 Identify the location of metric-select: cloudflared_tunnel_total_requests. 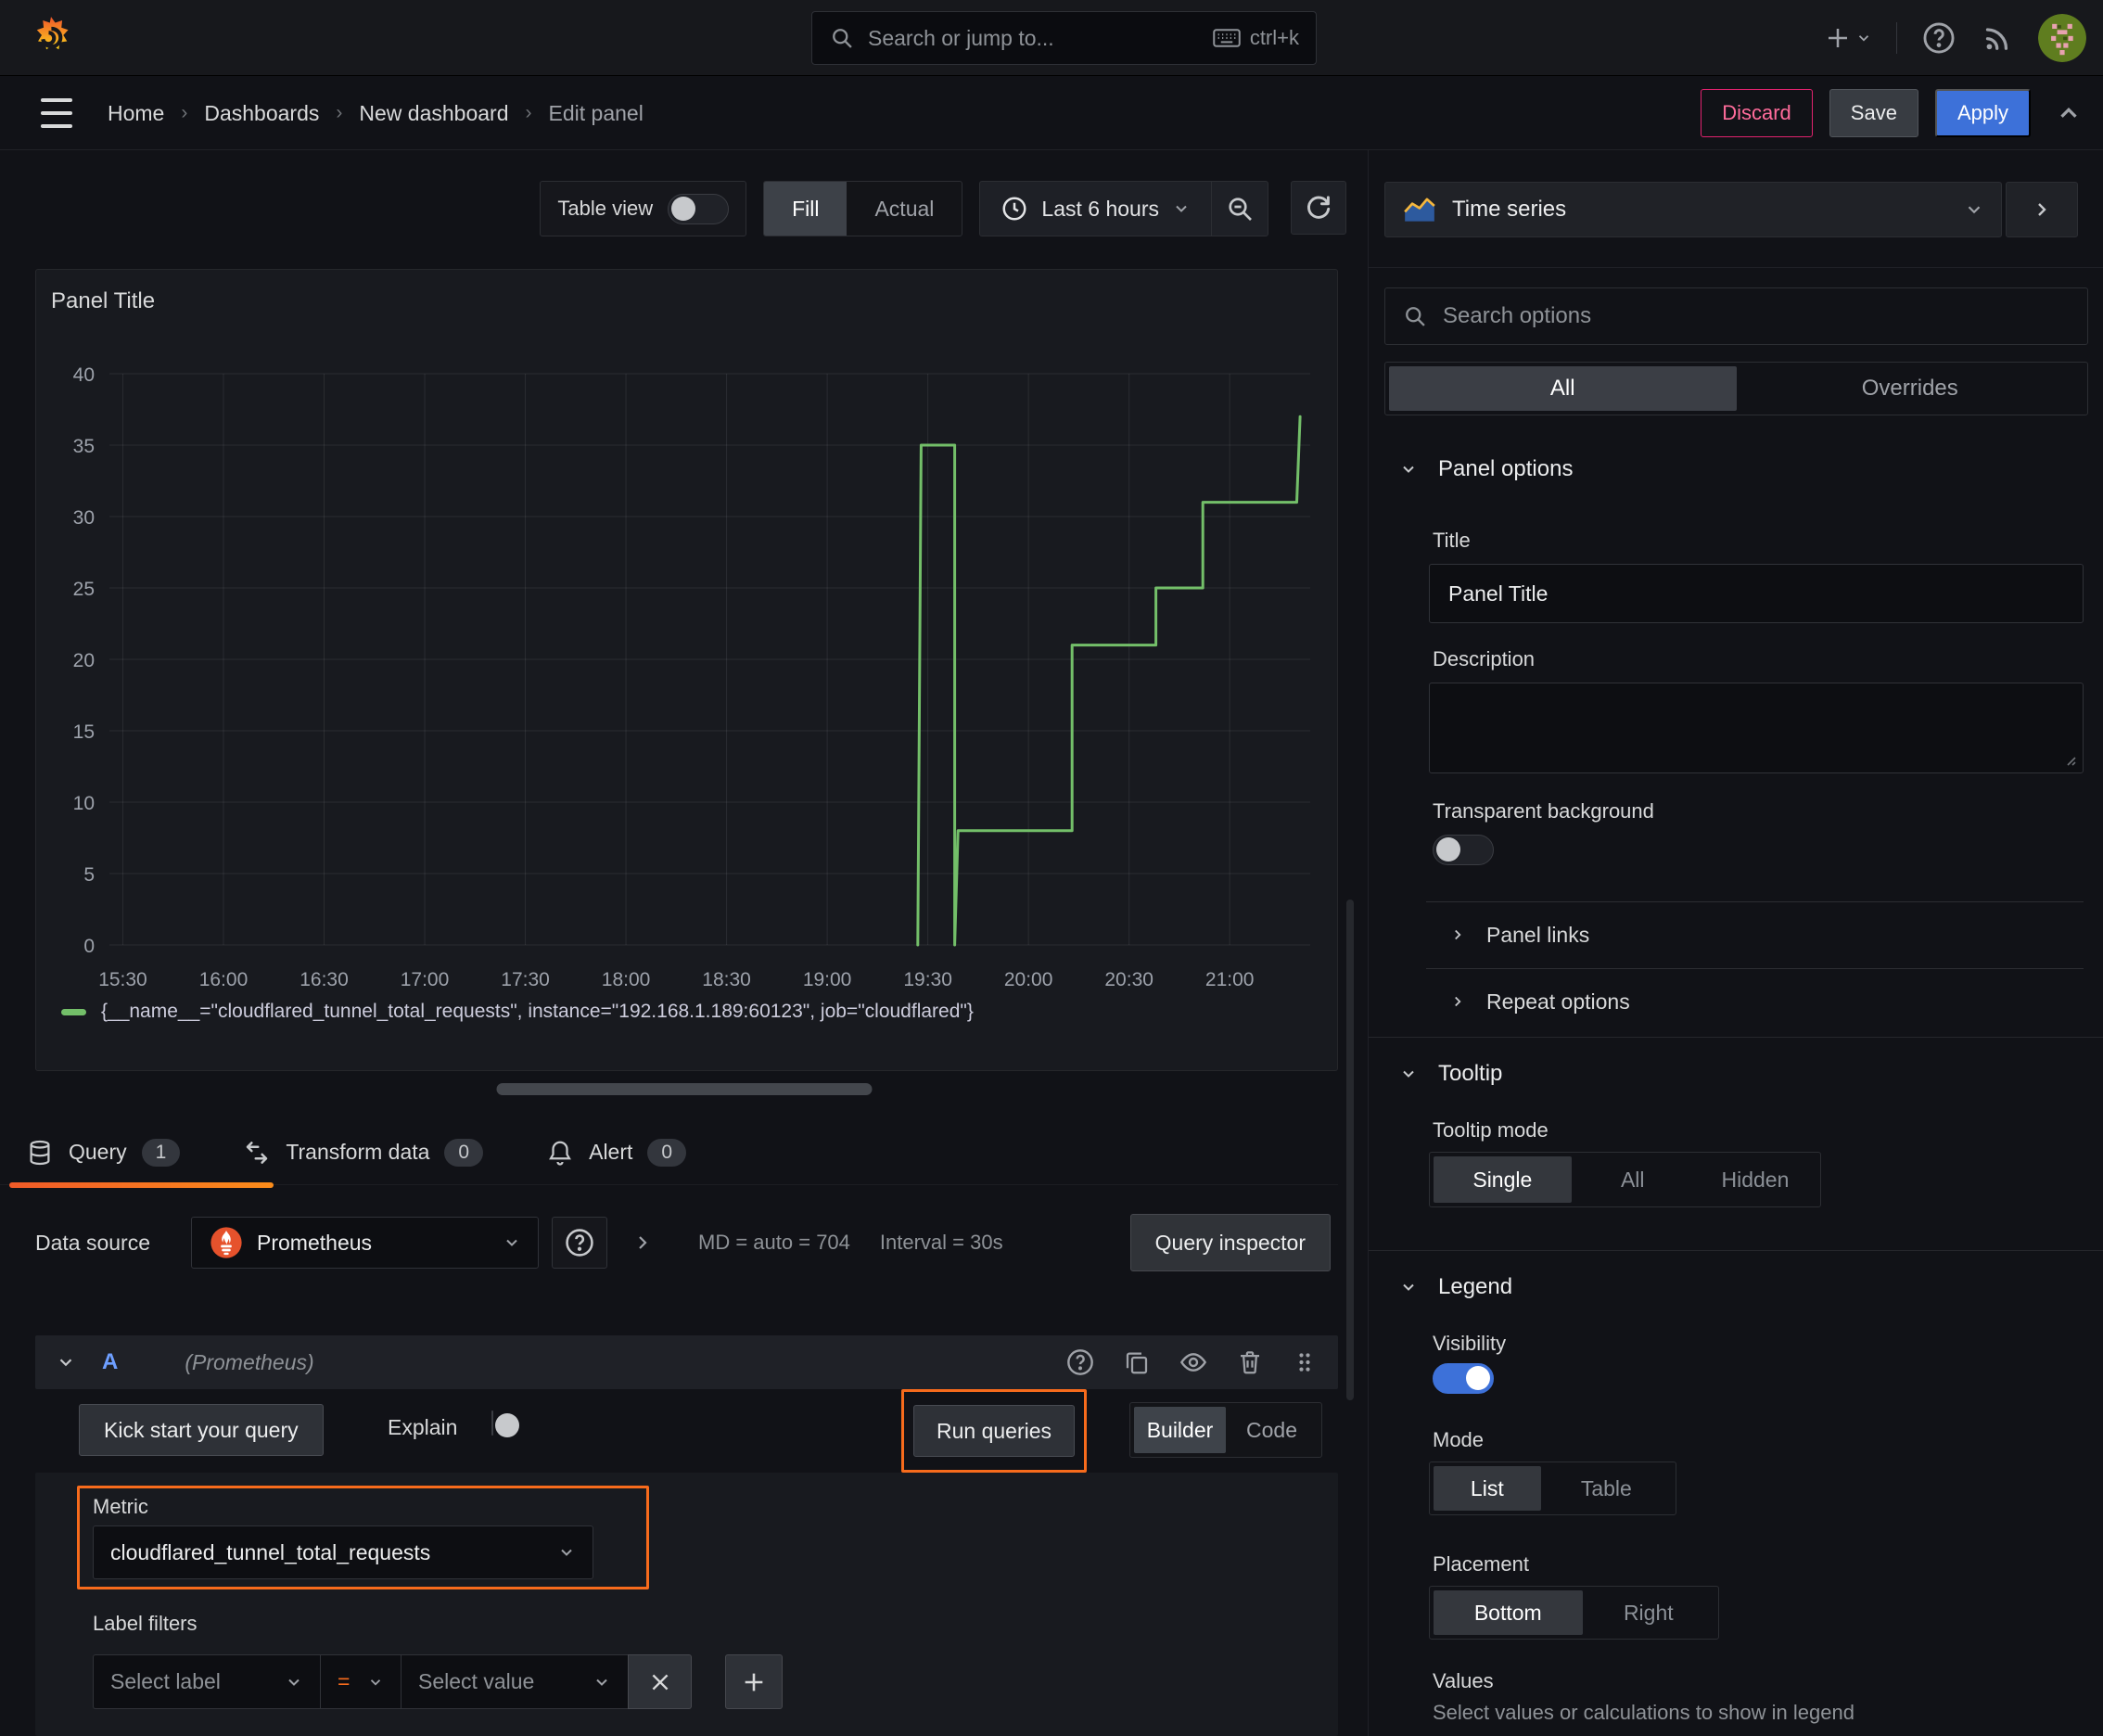
(343, 1552).